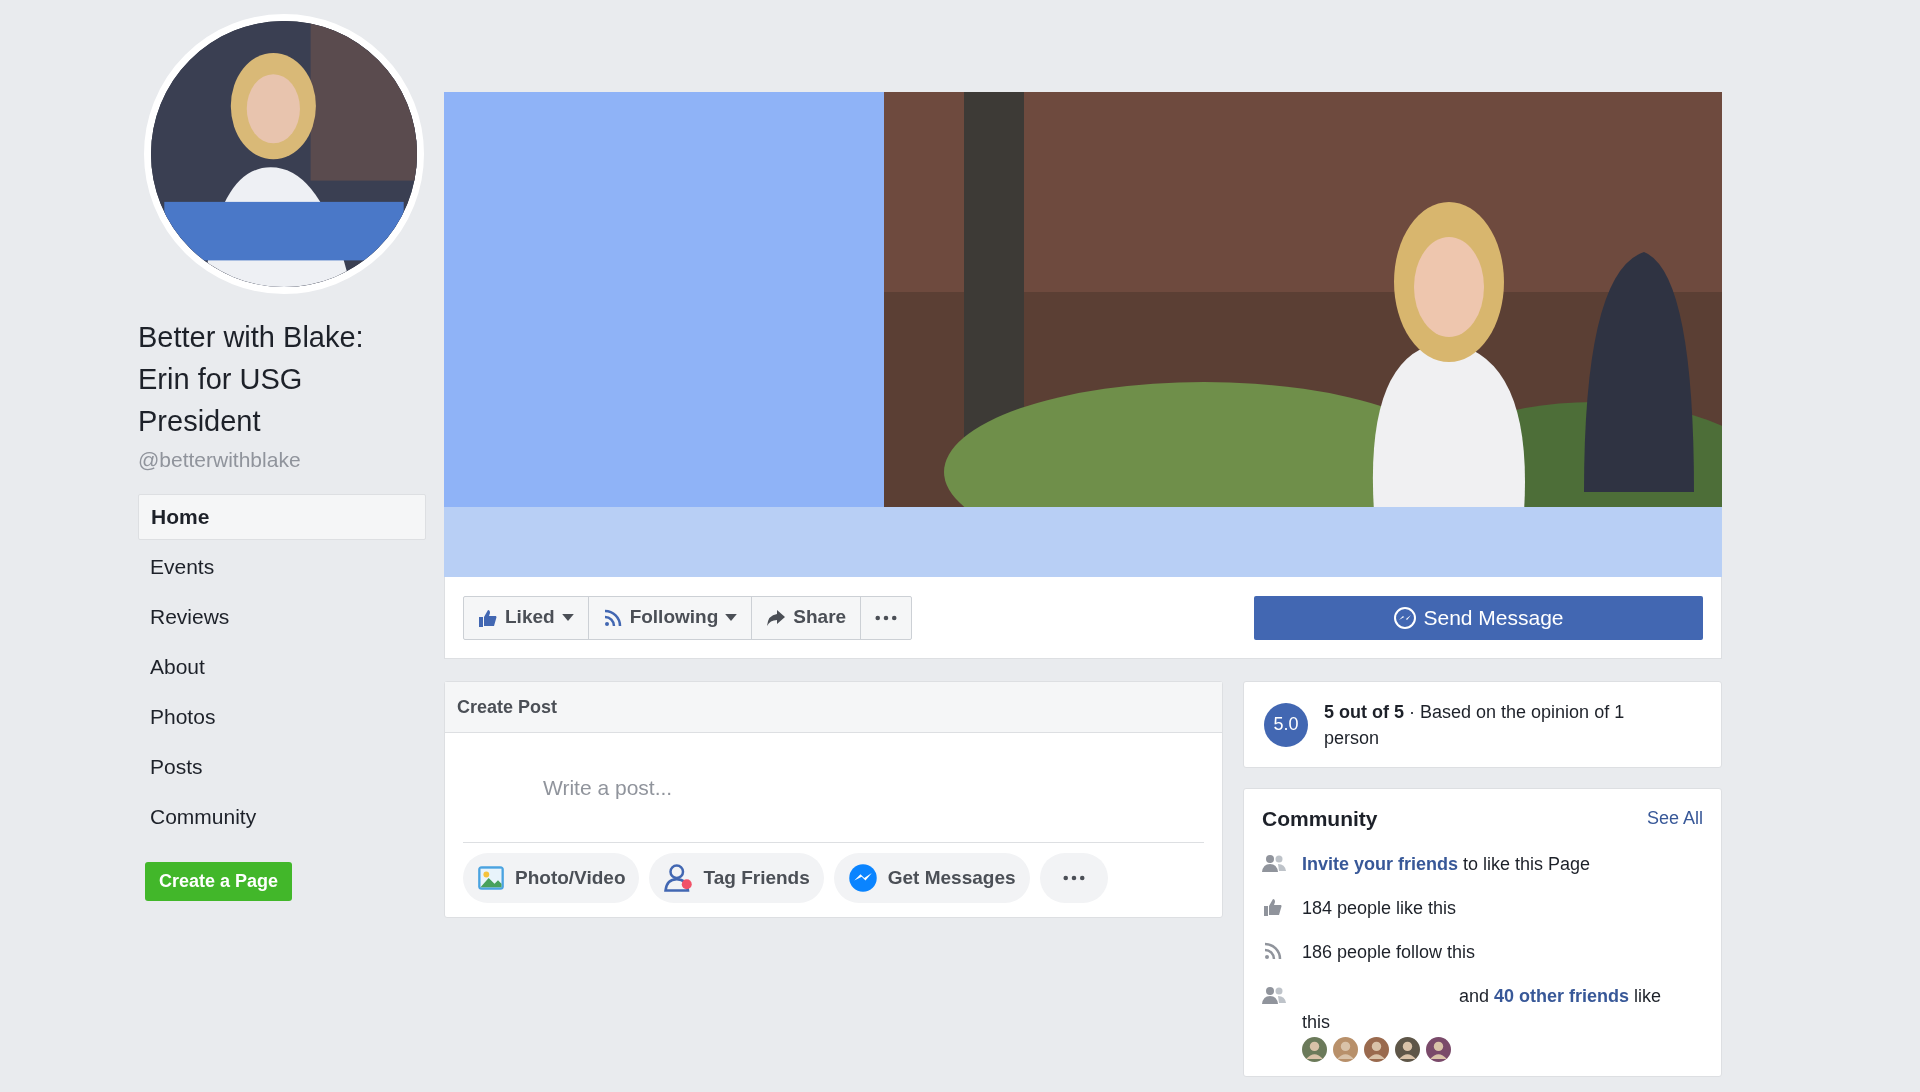  I want to click on community-stat-text: Invite your friends to like this Page, so click(1447, 864).